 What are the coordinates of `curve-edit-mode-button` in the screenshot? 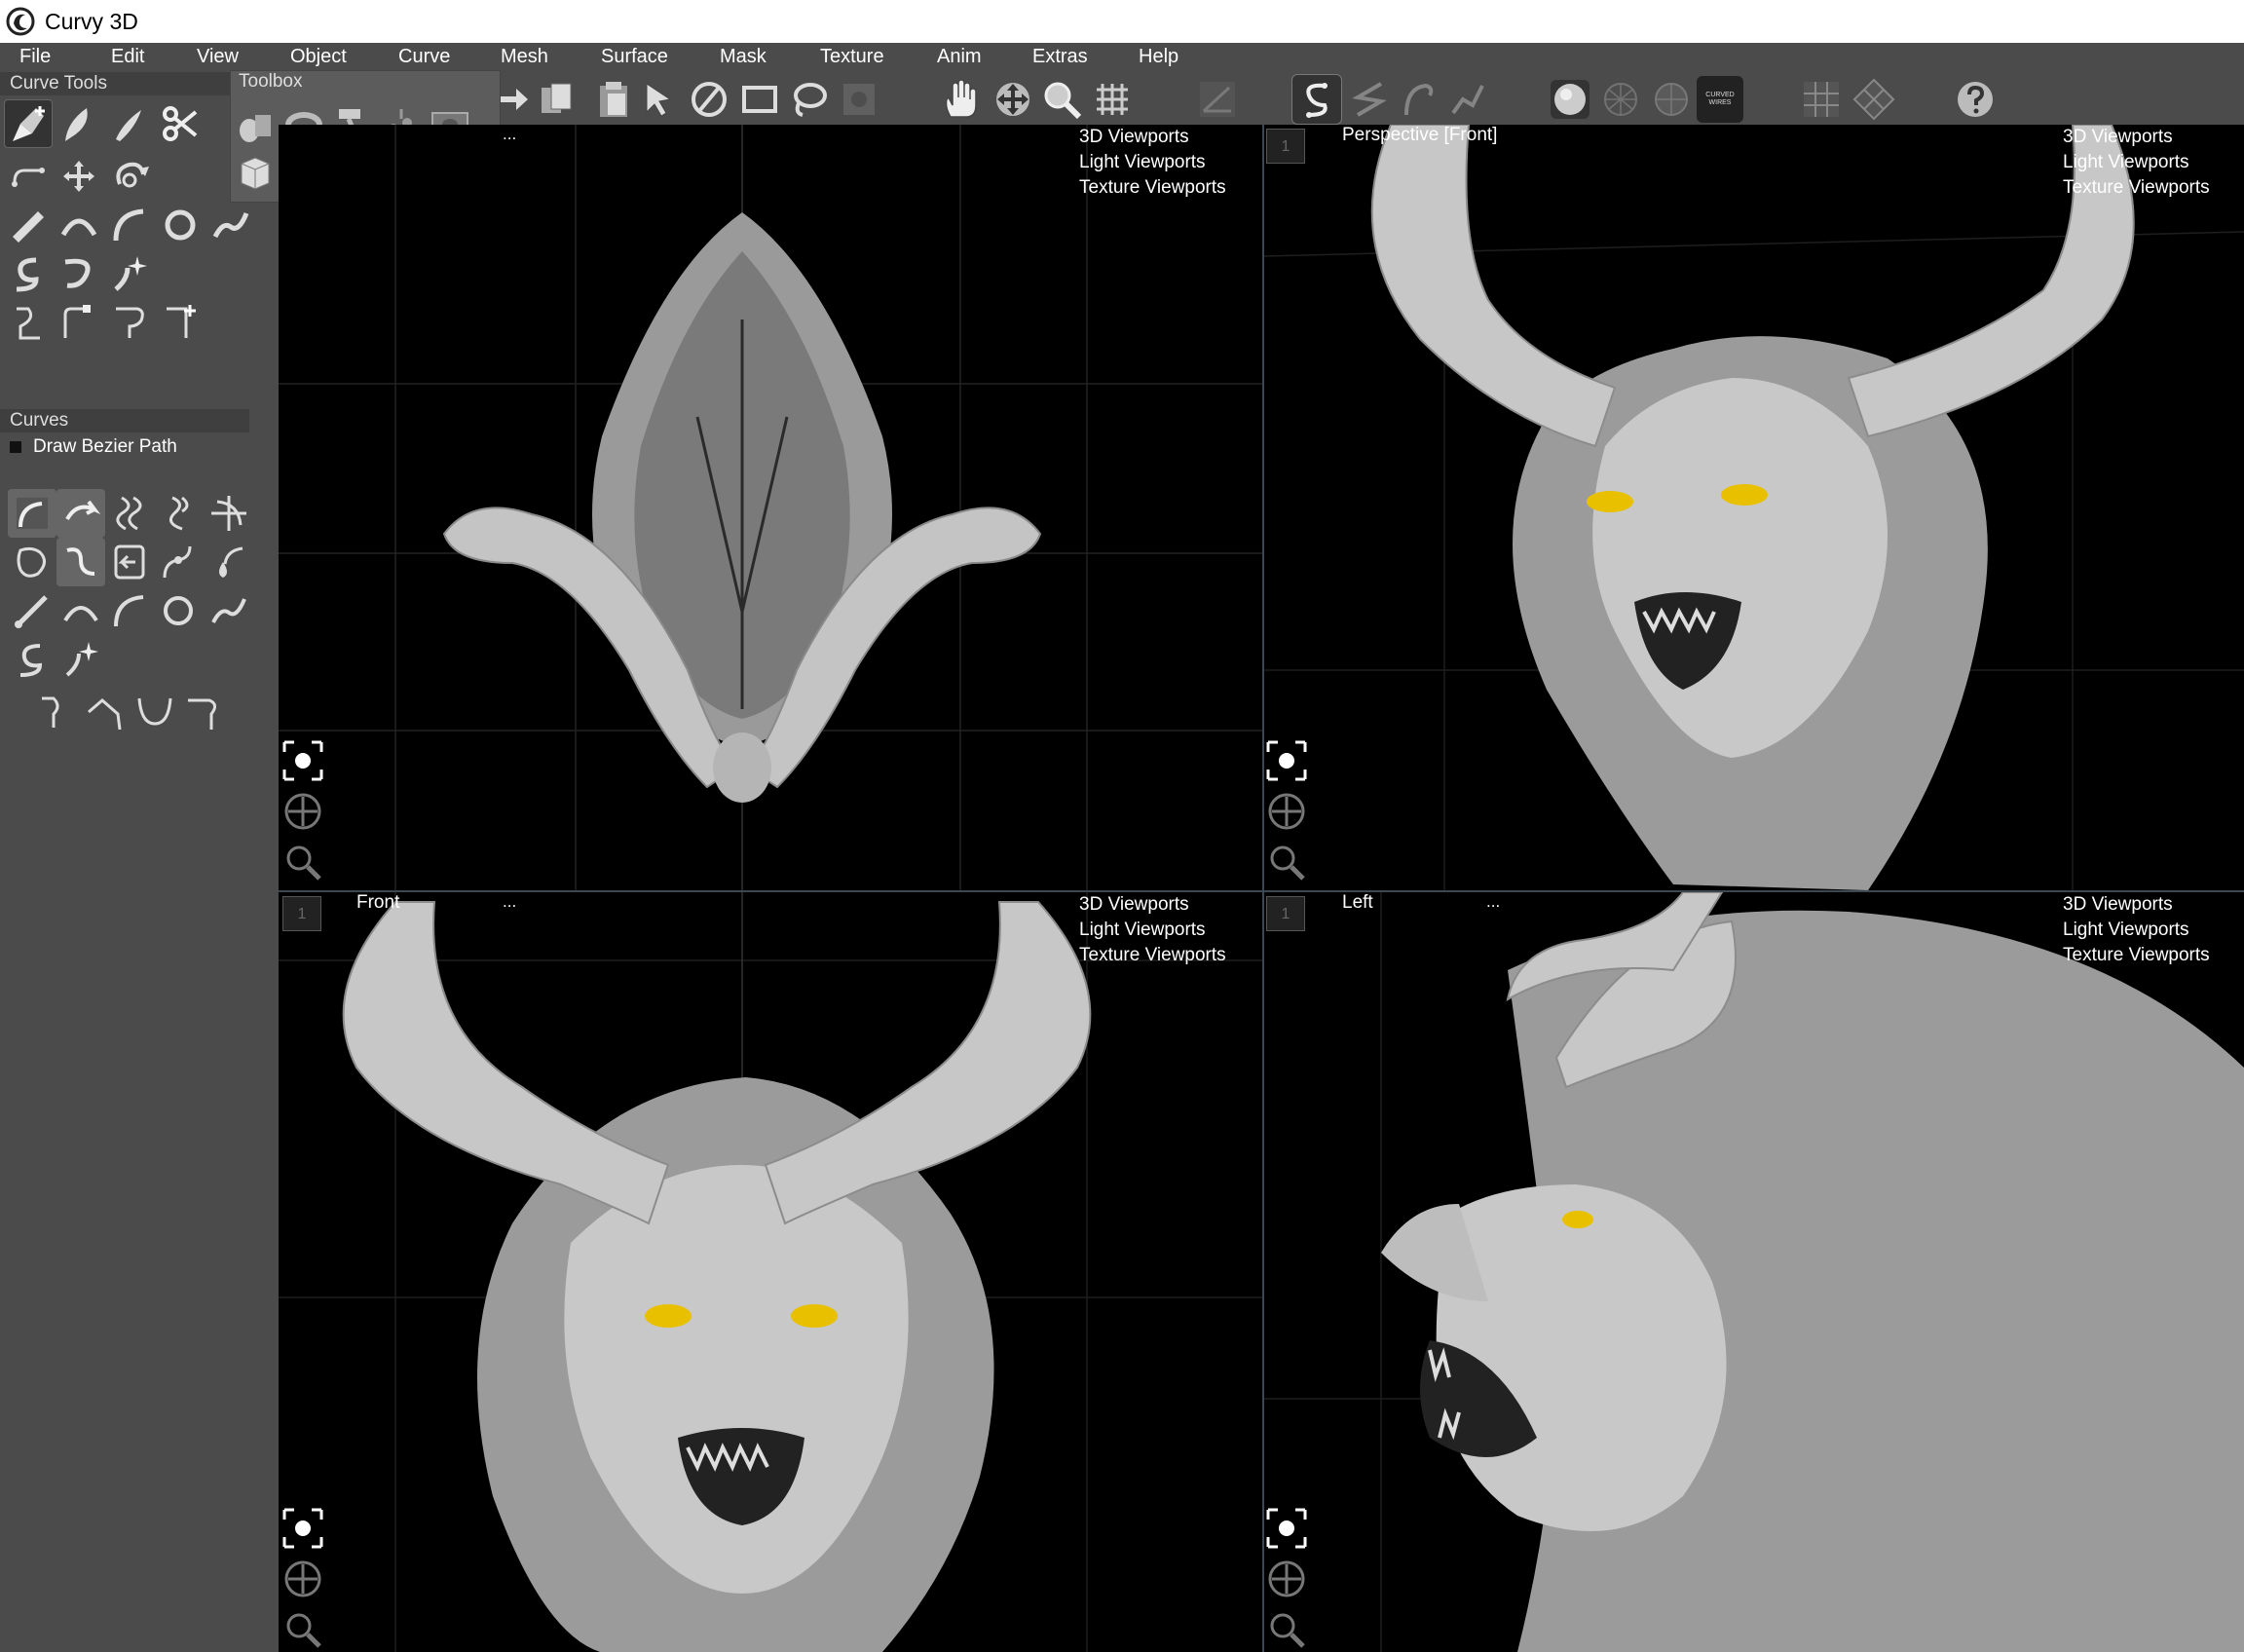 It's located at (1370, 99).